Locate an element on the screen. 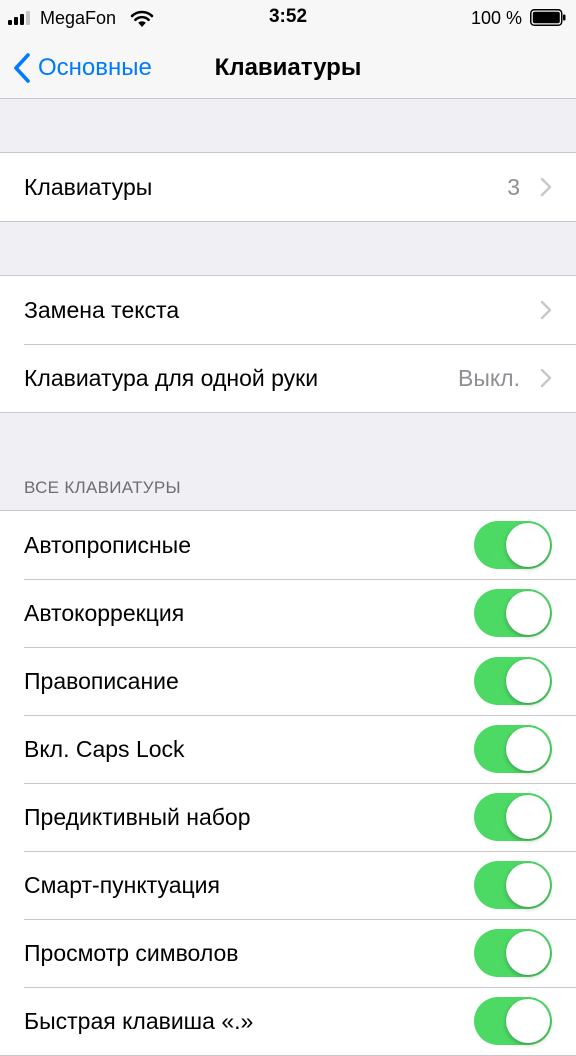 Image resolution: width=576 pixels, height=1056 pixels. smart-punctuation-toggle is located at coordinates (513, 885).